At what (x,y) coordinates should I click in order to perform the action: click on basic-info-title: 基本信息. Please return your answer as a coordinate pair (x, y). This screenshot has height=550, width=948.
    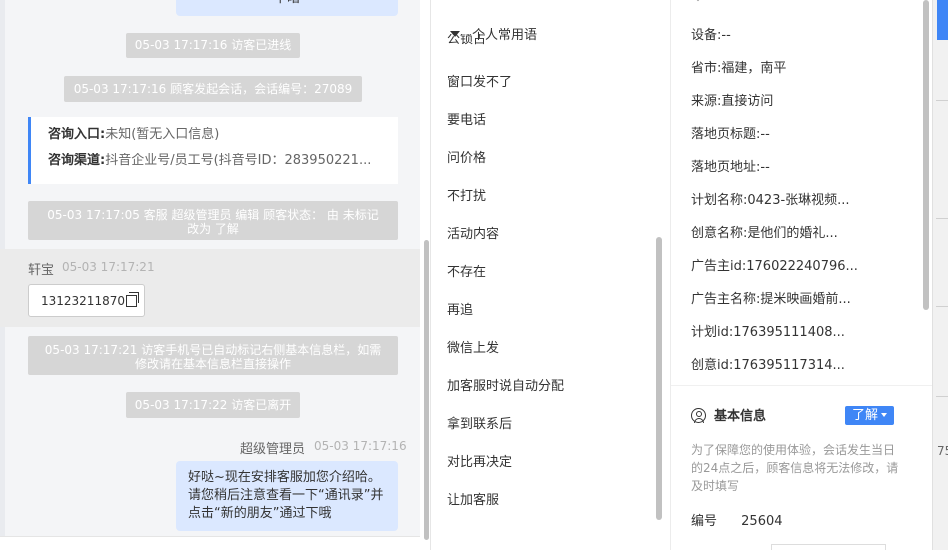
    Looking at the image, I should click on (728, 414).